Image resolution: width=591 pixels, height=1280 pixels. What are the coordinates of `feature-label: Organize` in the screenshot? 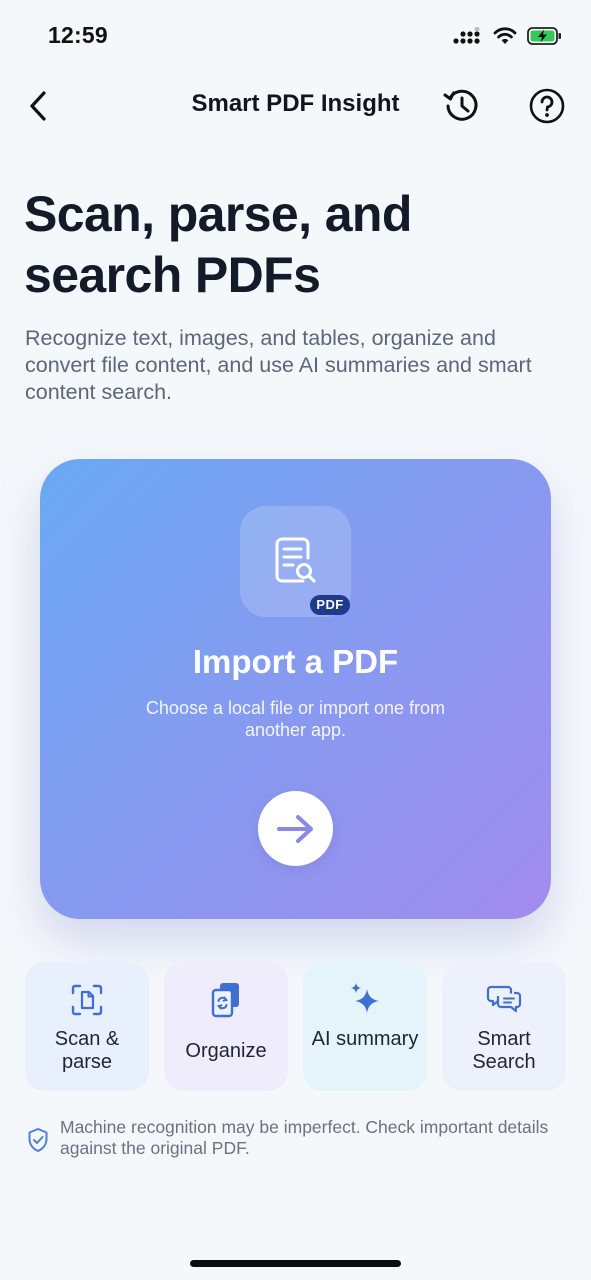 It's located at (226, 1051).